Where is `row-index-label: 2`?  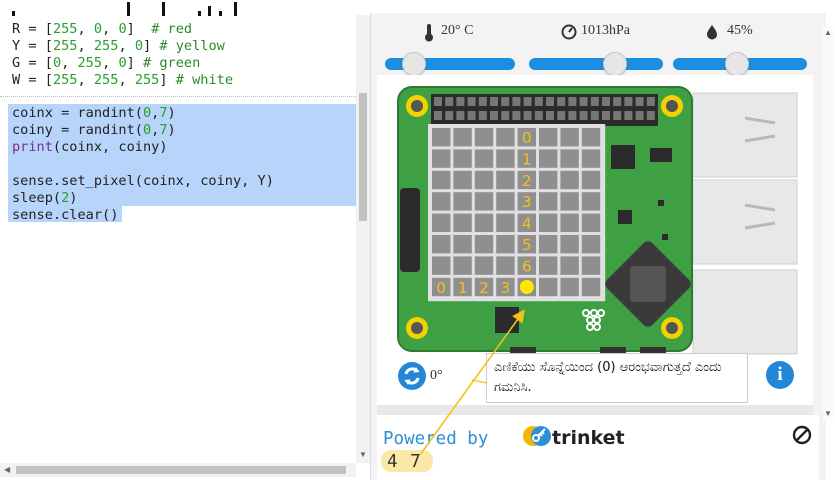
row-index-label: 2 is located at coordinates (527, 181).